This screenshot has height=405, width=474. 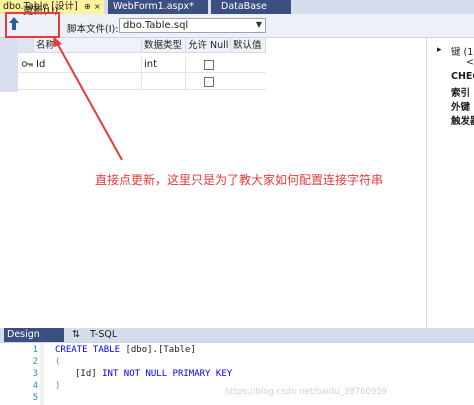 What do you see at coordinates (164, 45) in the screenshot?
I see `column-header-type: 数据类型` at bounding box center [164, 45].